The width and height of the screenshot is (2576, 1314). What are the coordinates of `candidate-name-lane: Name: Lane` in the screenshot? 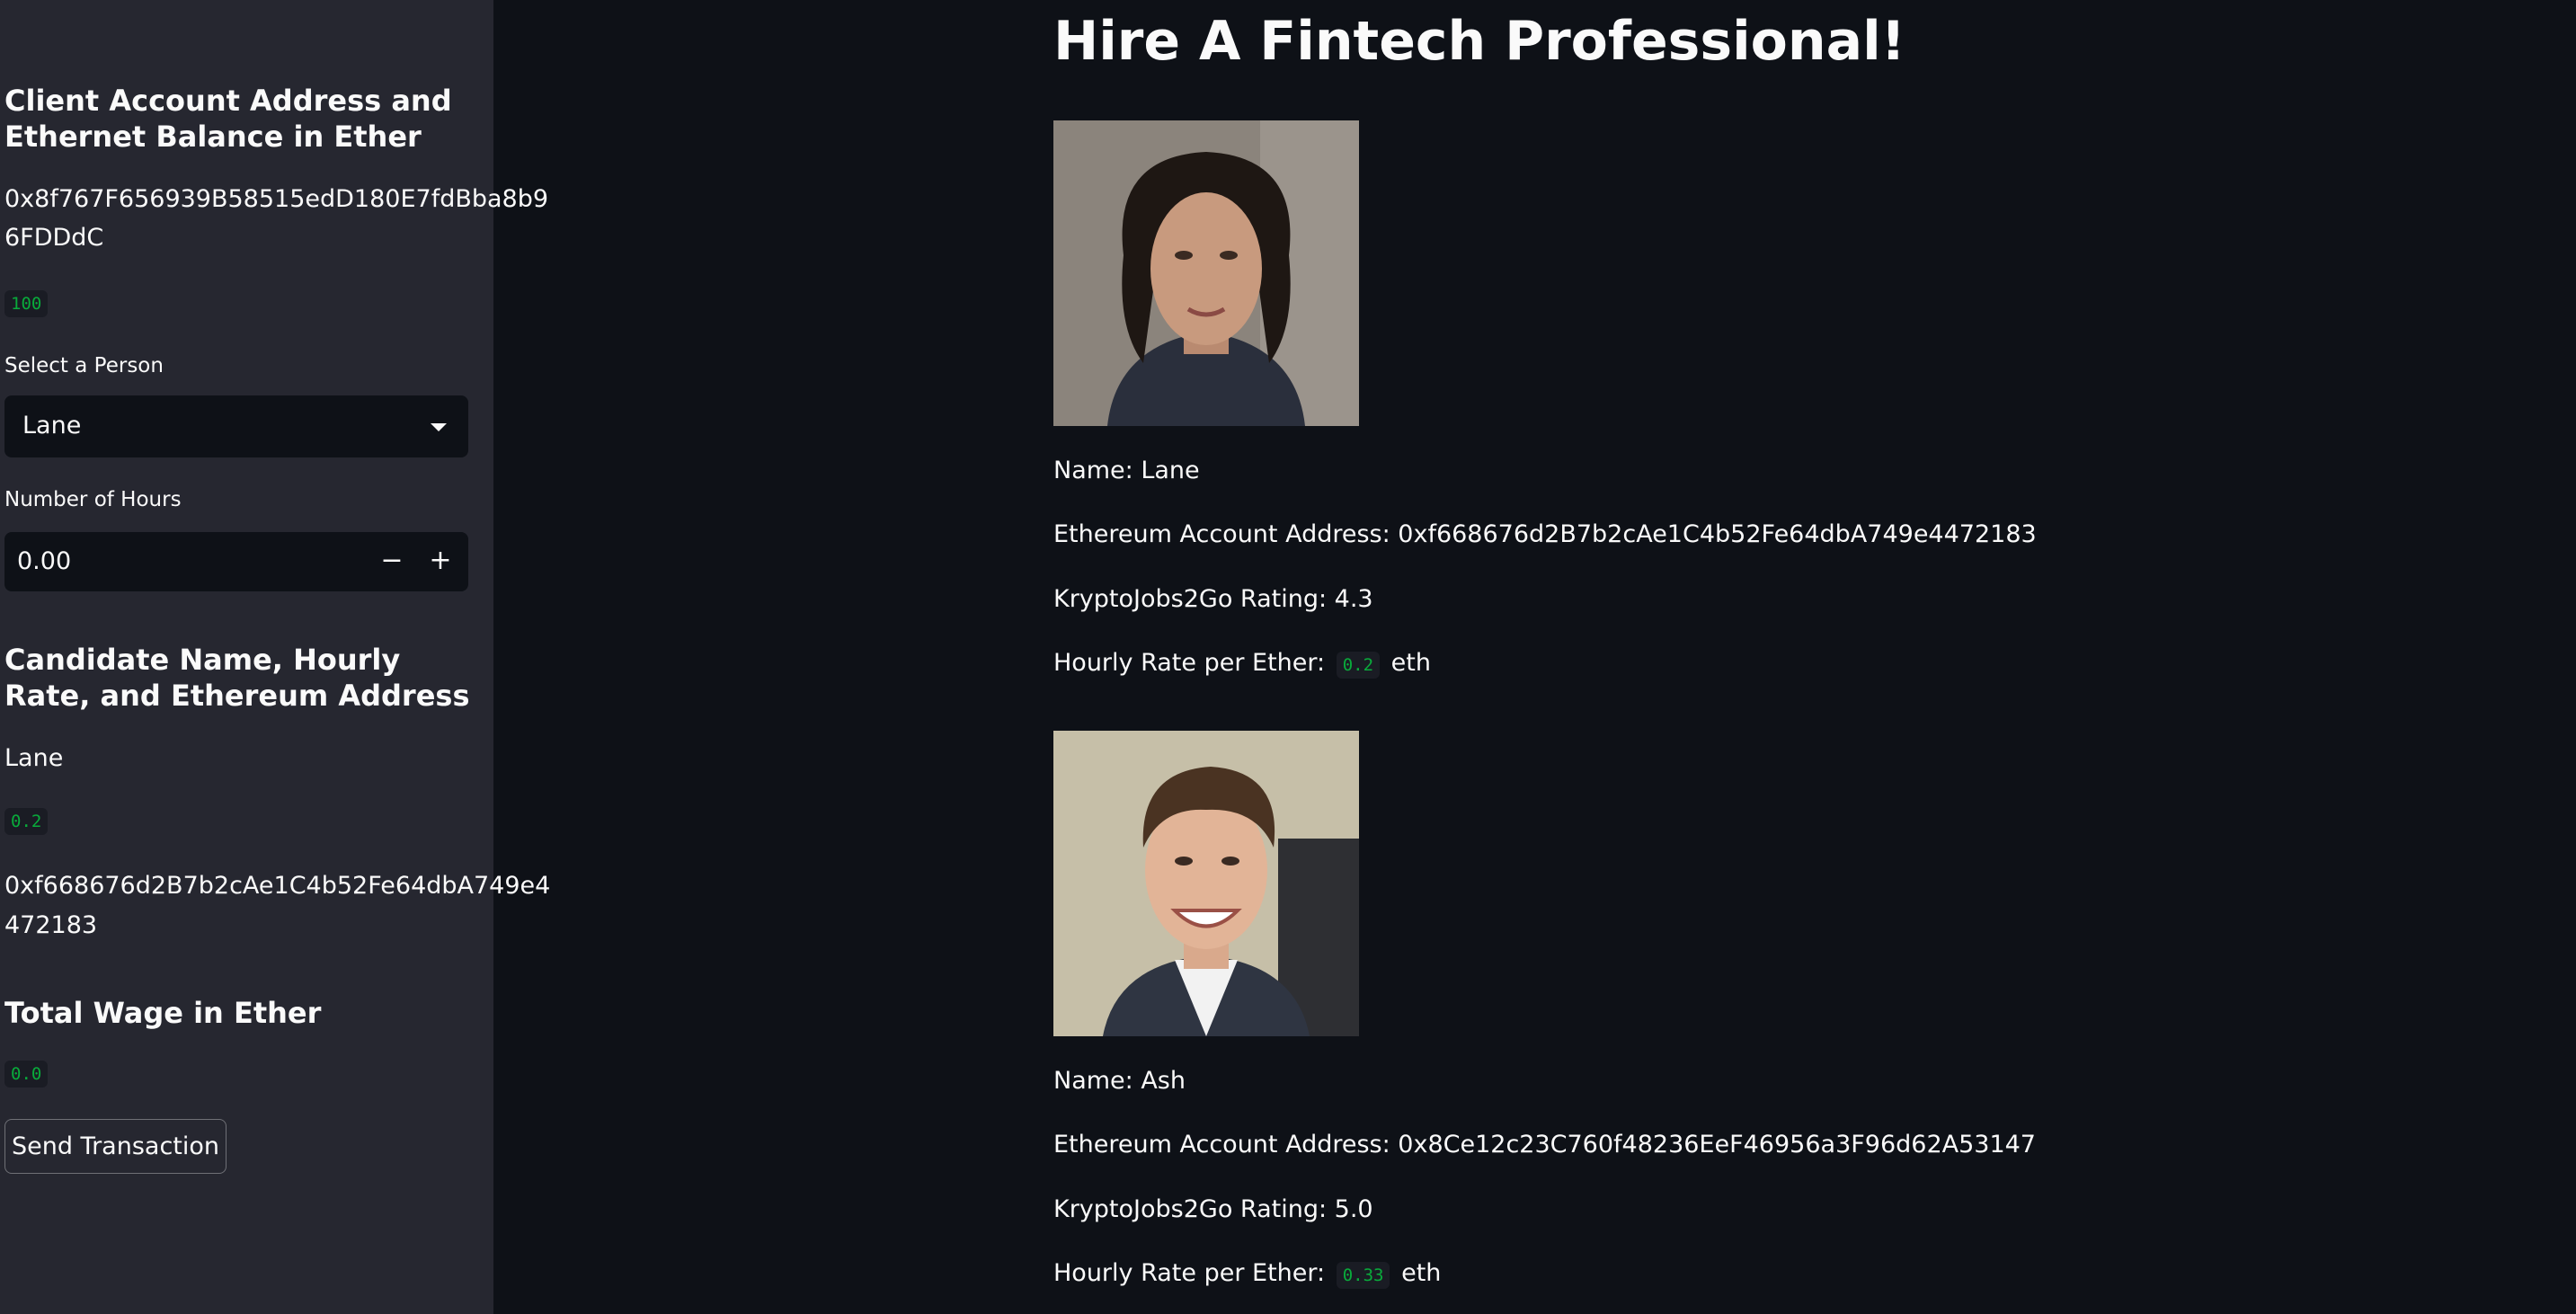 It's located at (1126, 471).